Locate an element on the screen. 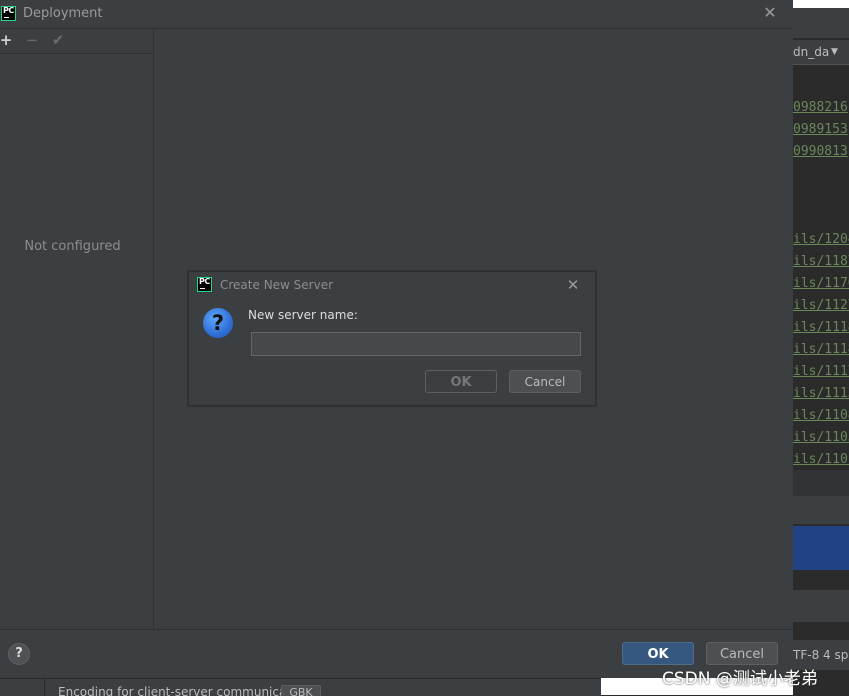 This screenshot has width=849, height=696. create-ok-button: OK is located at coordinates (461, 381).